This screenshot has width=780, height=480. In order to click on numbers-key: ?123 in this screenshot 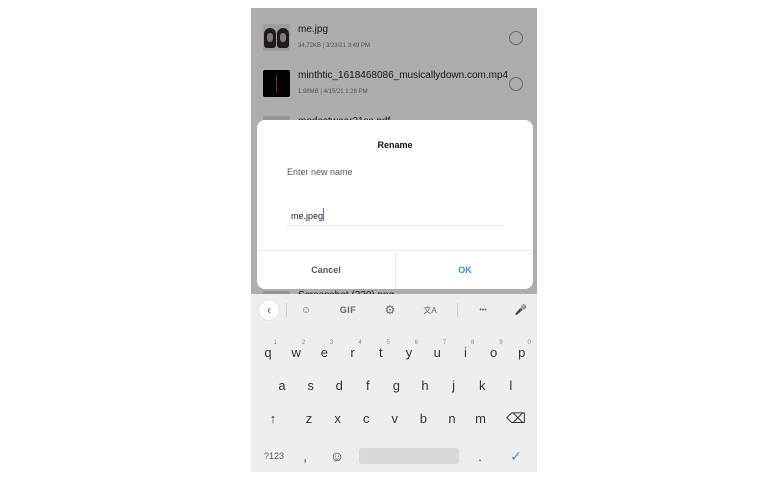, I will do `click(274, 456)`.